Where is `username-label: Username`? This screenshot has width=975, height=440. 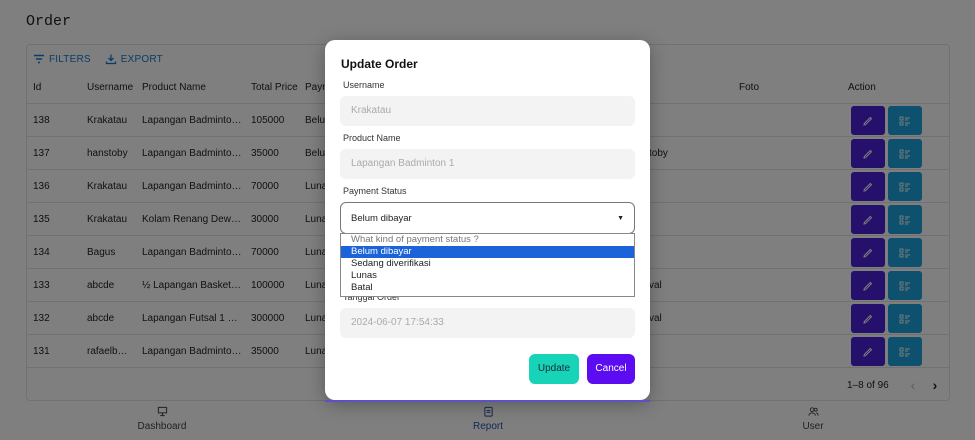
username-label: Username is located at coordinates (364, 85).